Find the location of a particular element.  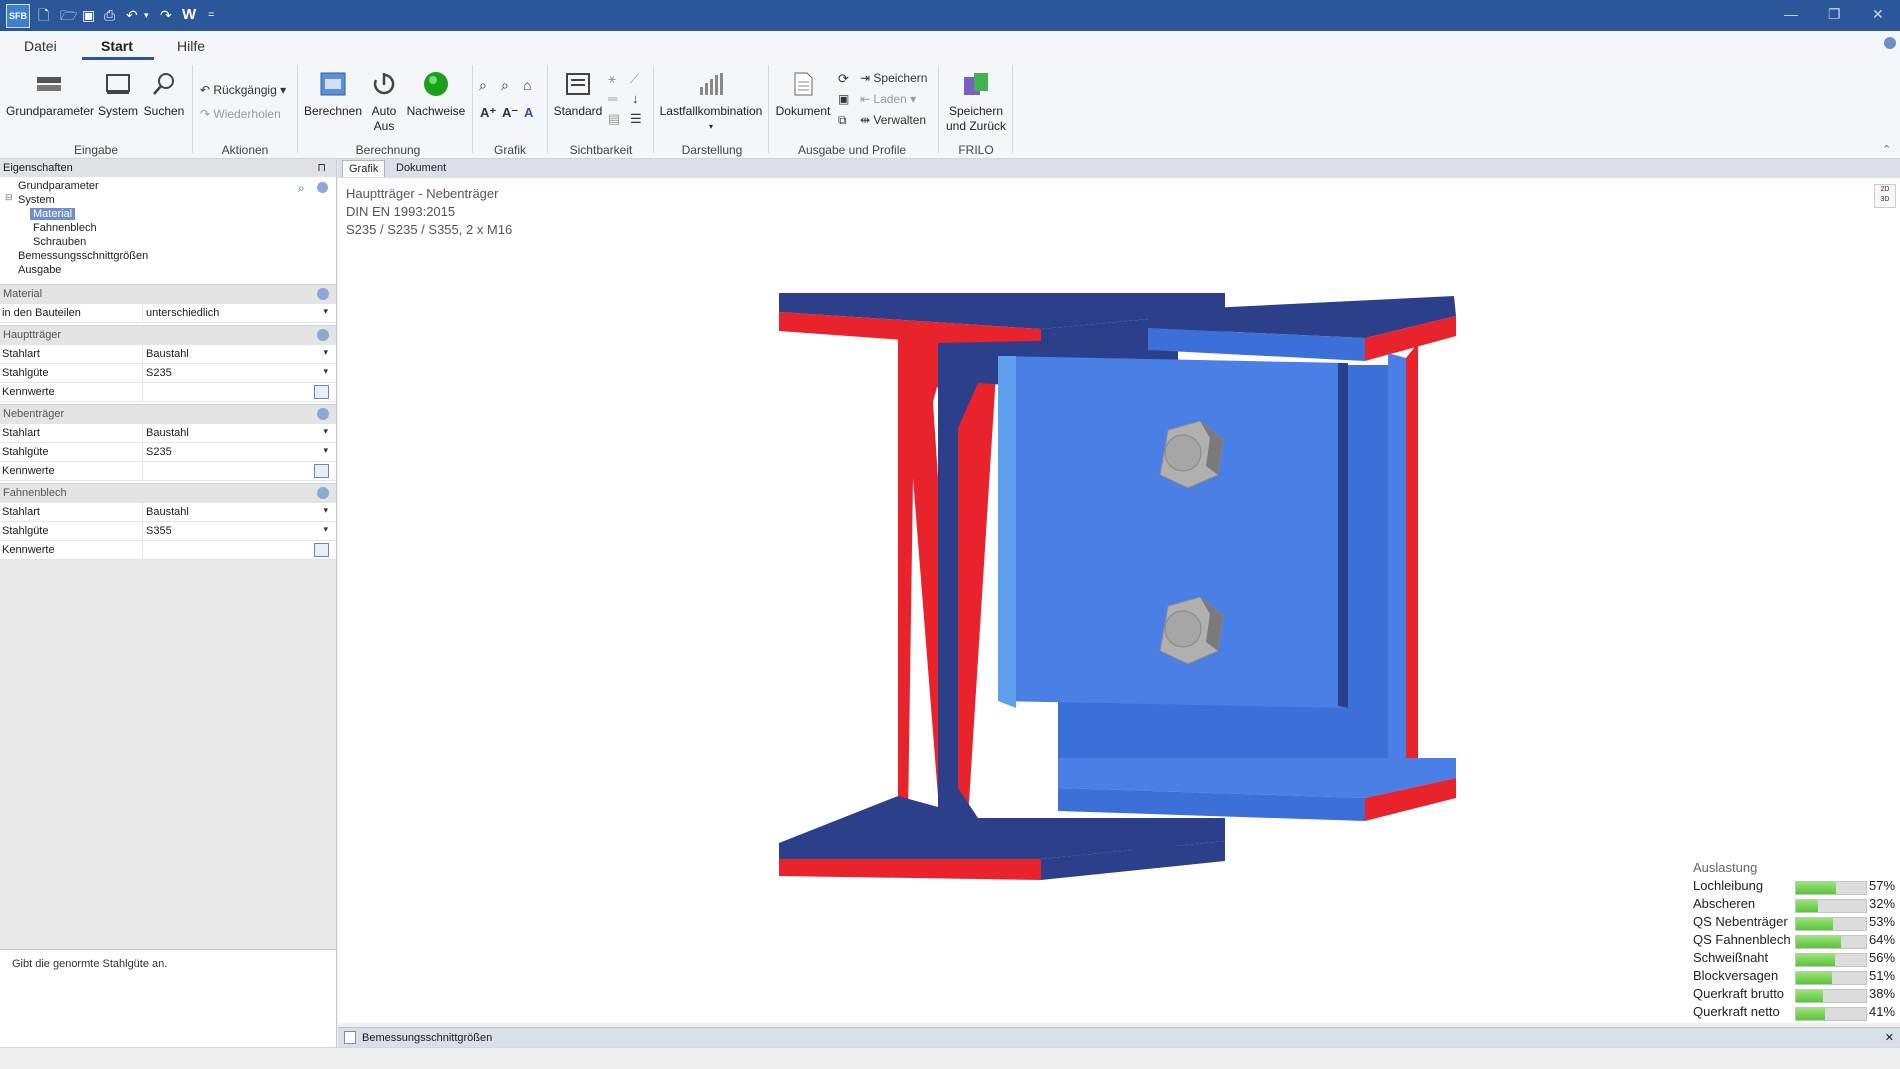

berechnen-button: Berechnen is located at coordinates (333, 95).